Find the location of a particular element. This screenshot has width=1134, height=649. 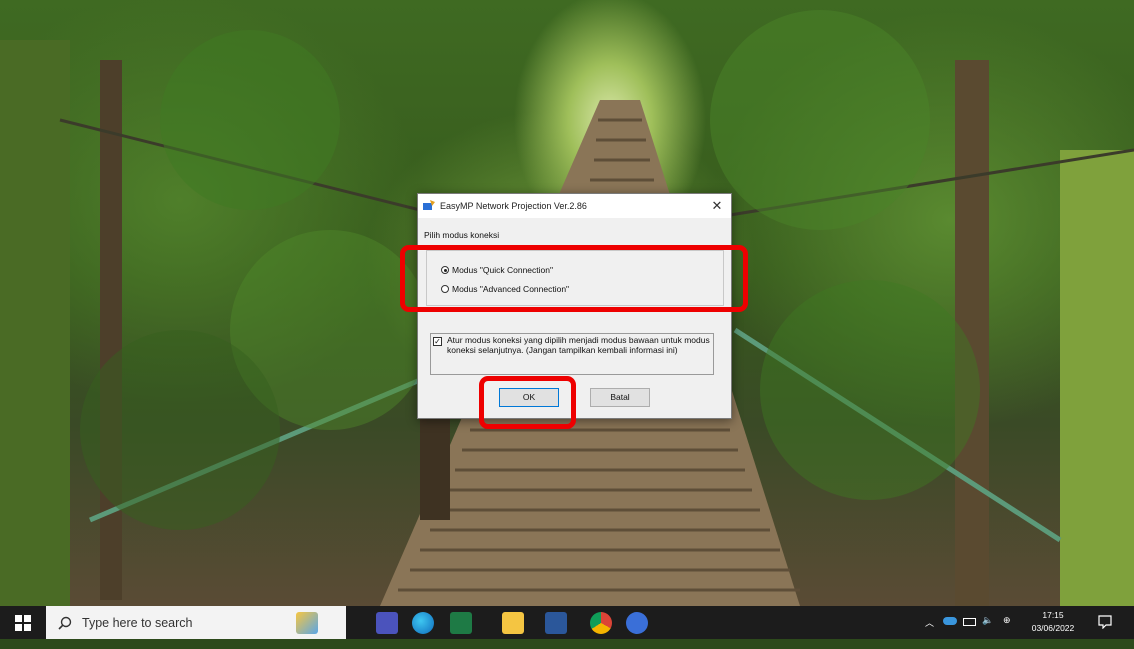

taskbar-clock: 17:15 03/06/2022 is located at coordinates (1053, 622).